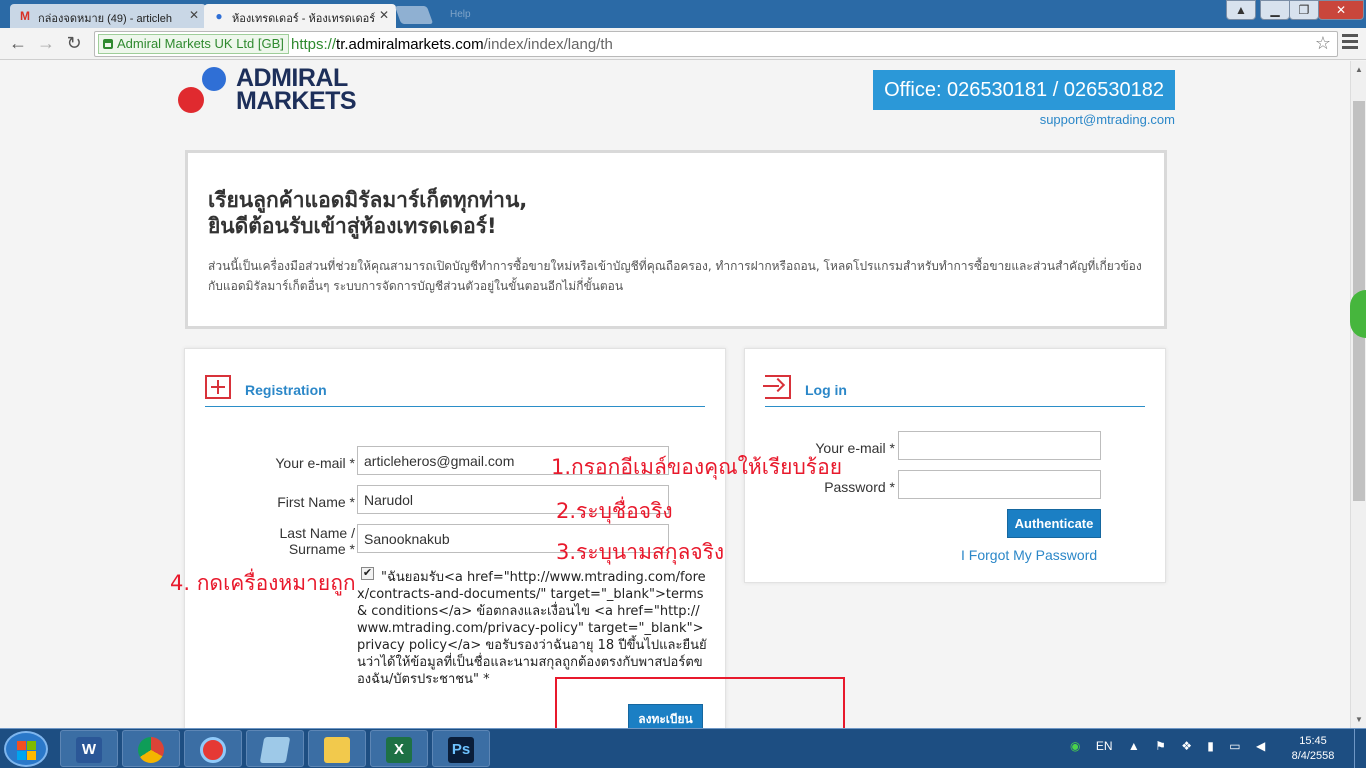 This screenshot has height=768, width=1366. Describe the element at coordinates (213, 748) in the screenshot. I see `taskbar-browser-icon` at that location.